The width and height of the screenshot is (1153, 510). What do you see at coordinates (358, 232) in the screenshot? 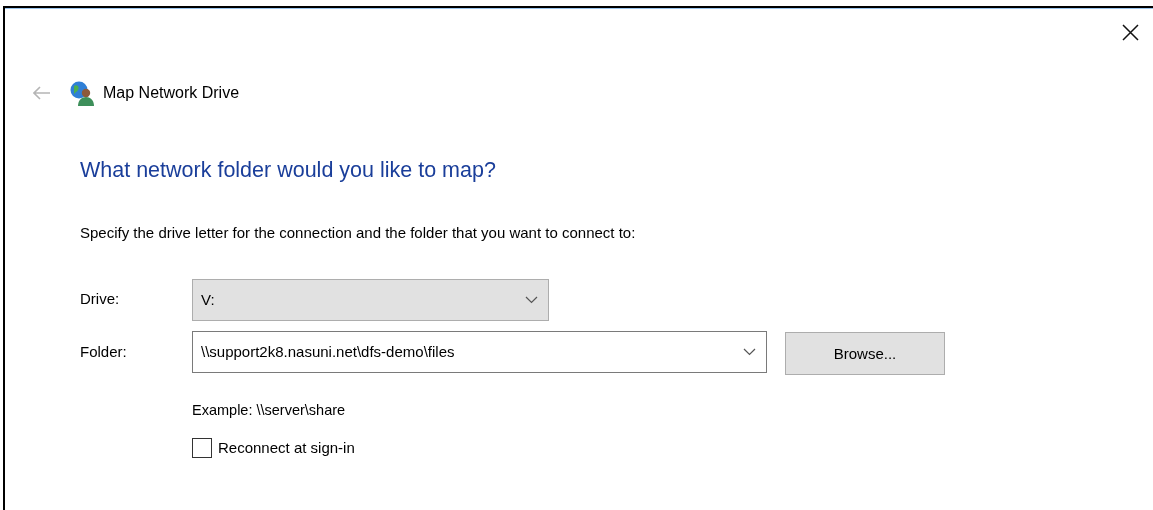
I see `instruction-text: Specify the drive letter for the connection and the folder that you want to connect to:` at bounding box center [358, 232].